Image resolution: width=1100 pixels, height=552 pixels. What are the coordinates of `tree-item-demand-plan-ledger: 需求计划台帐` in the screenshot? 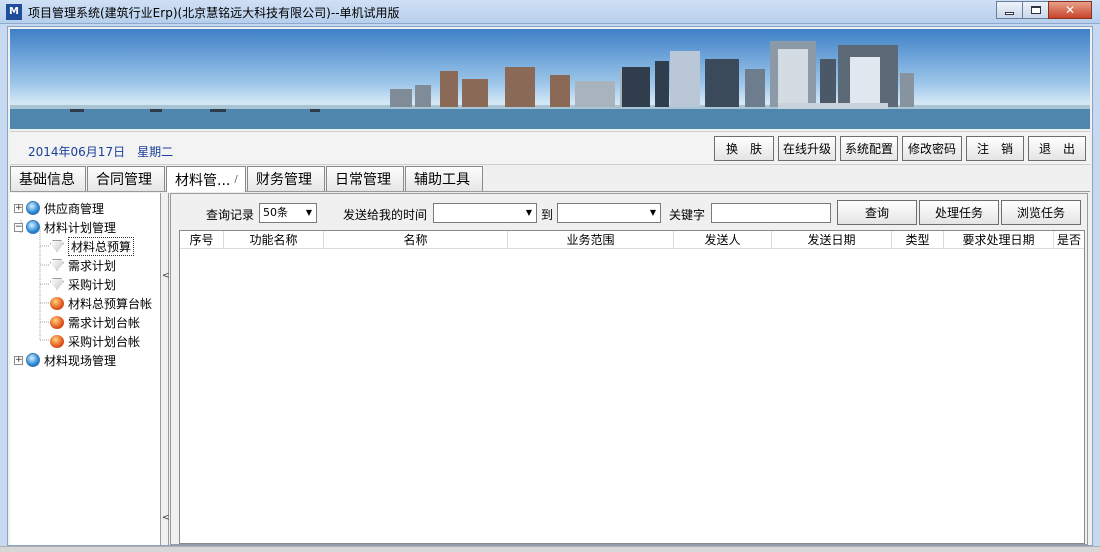 It's located at (95, 322).